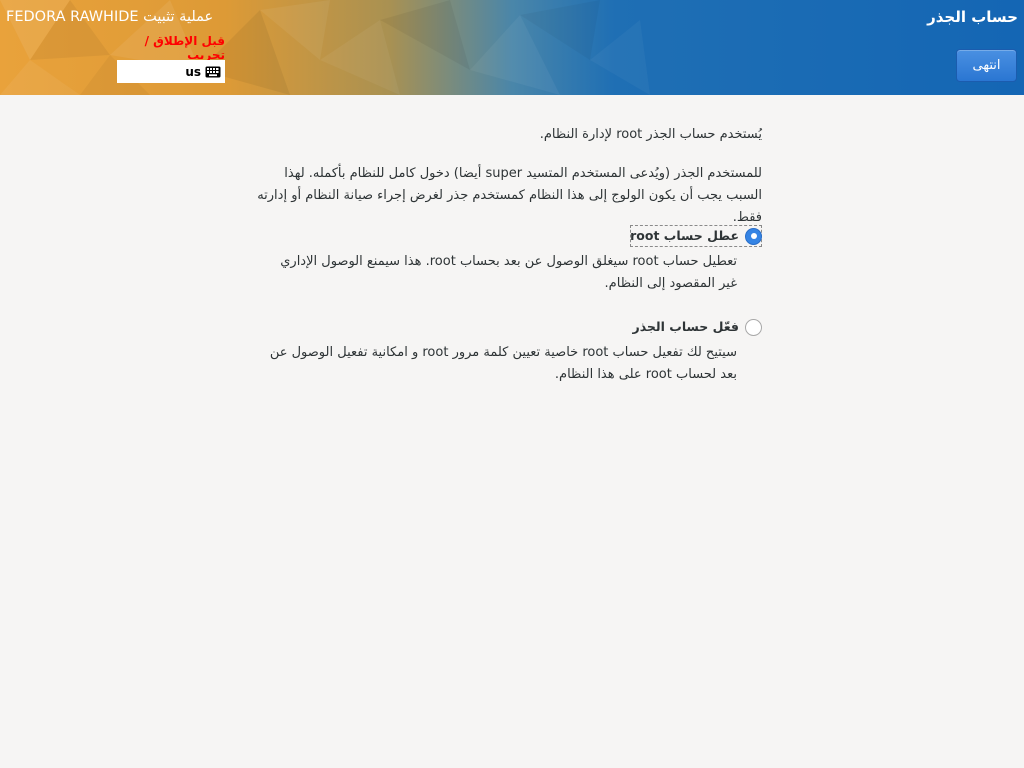  What do you see at coordinates (171, 71) in the screenshot?
I see `keyboard-layout-indicator: us` at bounding box center [171, 71].